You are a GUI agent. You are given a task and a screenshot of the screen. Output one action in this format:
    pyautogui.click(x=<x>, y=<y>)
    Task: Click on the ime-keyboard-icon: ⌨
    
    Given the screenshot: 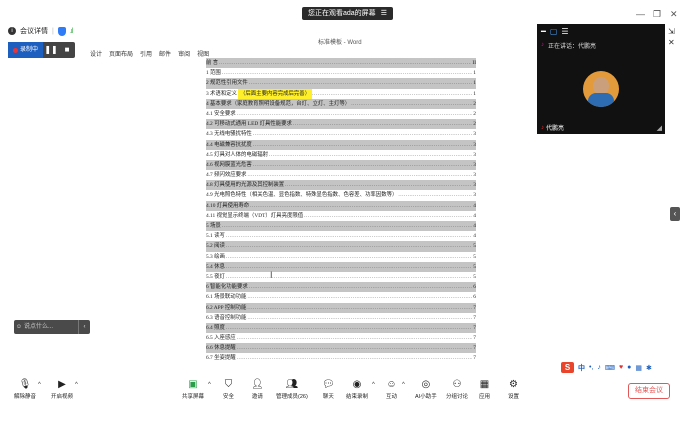 What is the action you would take?
    pyautogui.click(x=610, y=368)
    